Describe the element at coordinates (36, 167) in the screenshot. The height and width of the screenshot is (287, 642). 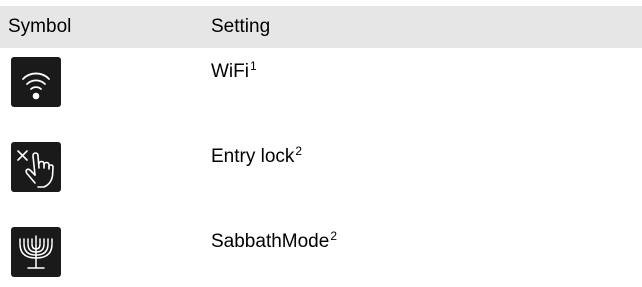
I see `touch-lock-icon` at that location.